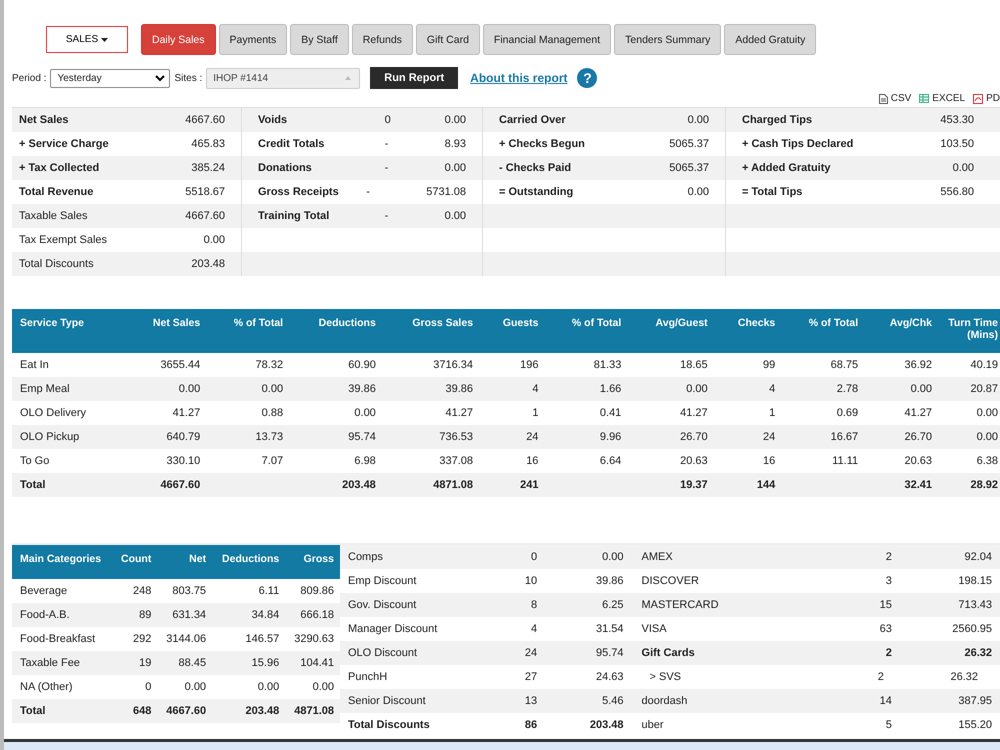 The width and height of the screenshot is (1000, 750). I want to click on payment-count: 14, so click(874, 701).